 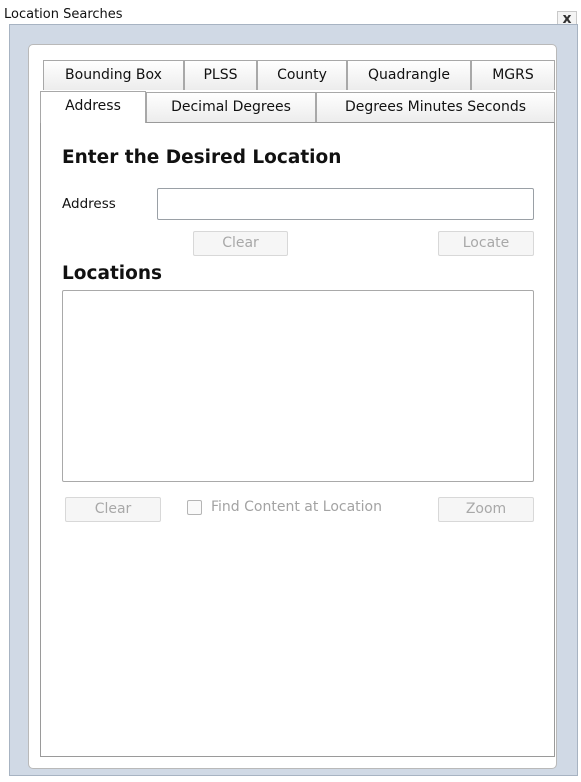 What do you see at coordinates (202, 157) in the screenshot?
I see `address-heading: Enter the Desired Location` at bounding box center [202, 157].